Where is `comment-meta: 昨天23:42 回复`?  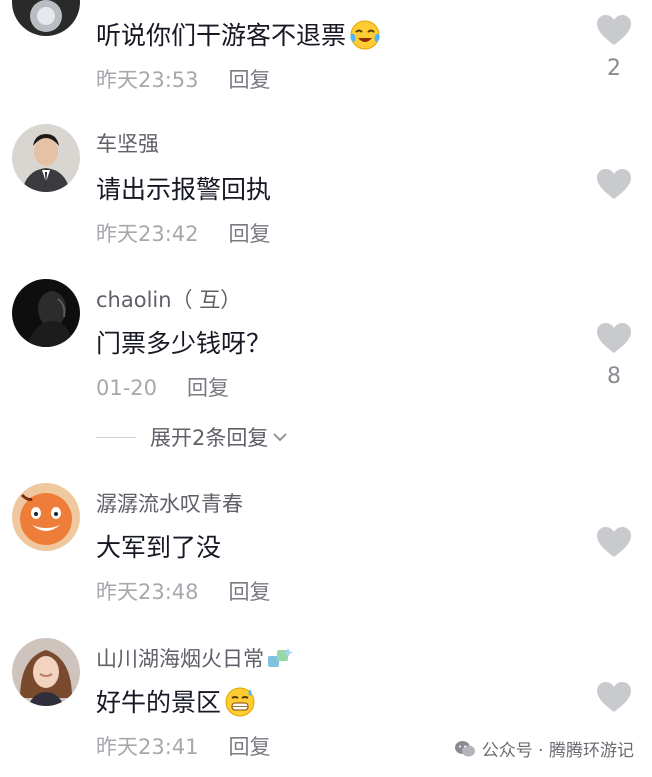 comment-meta: 昨天23:42 回复 is located at coordinates (183, 233).